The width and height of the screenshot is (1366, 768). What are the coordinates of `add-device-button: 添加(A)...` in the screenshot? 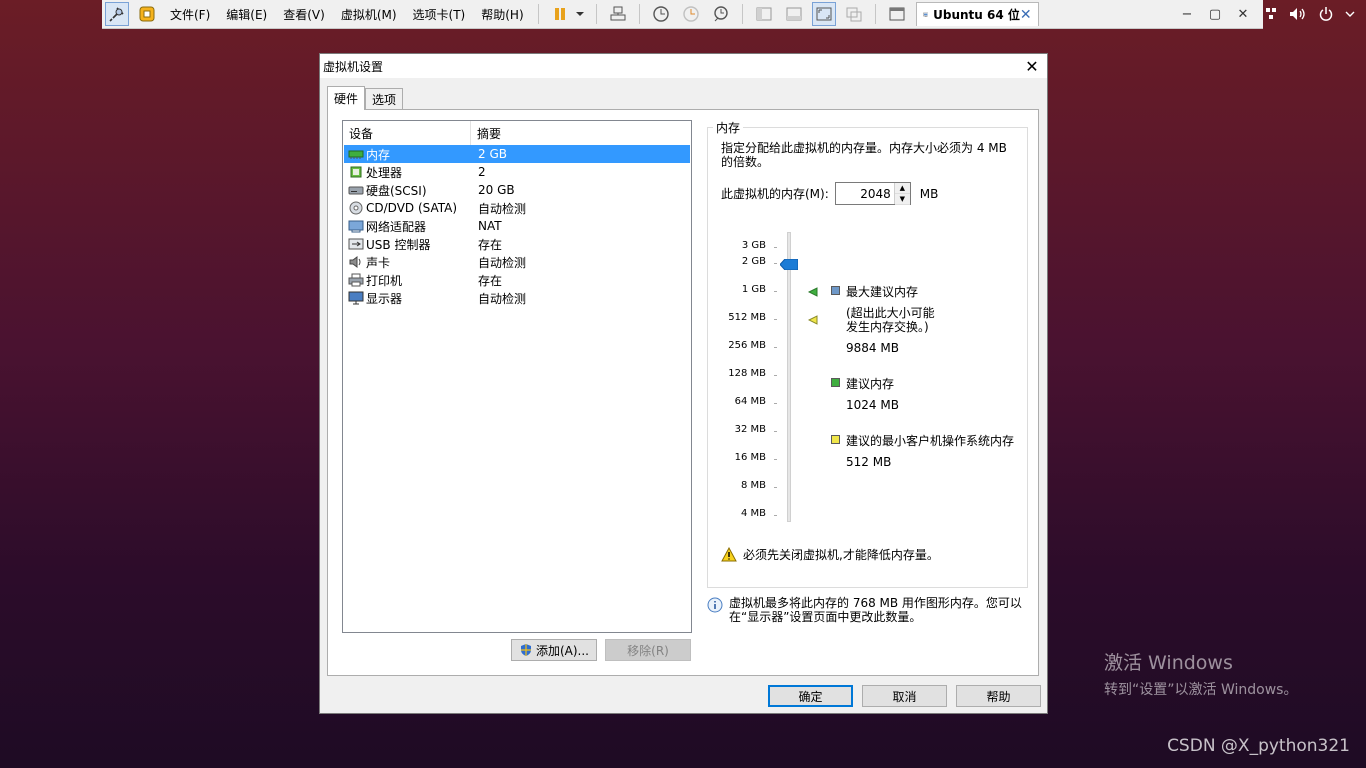 It's located at (554, 650).